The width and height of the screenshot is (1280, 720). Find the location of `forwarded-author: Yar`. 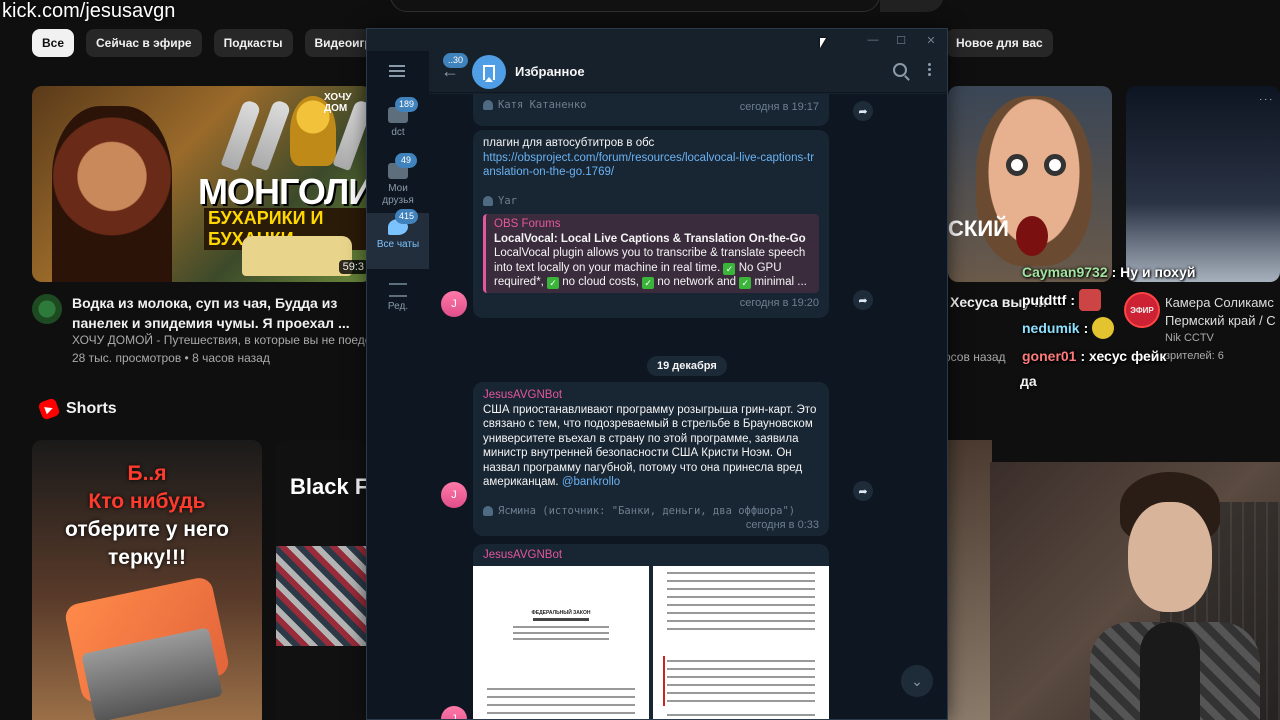

forwarded-author: Yar is located at coordinates (507, 200).